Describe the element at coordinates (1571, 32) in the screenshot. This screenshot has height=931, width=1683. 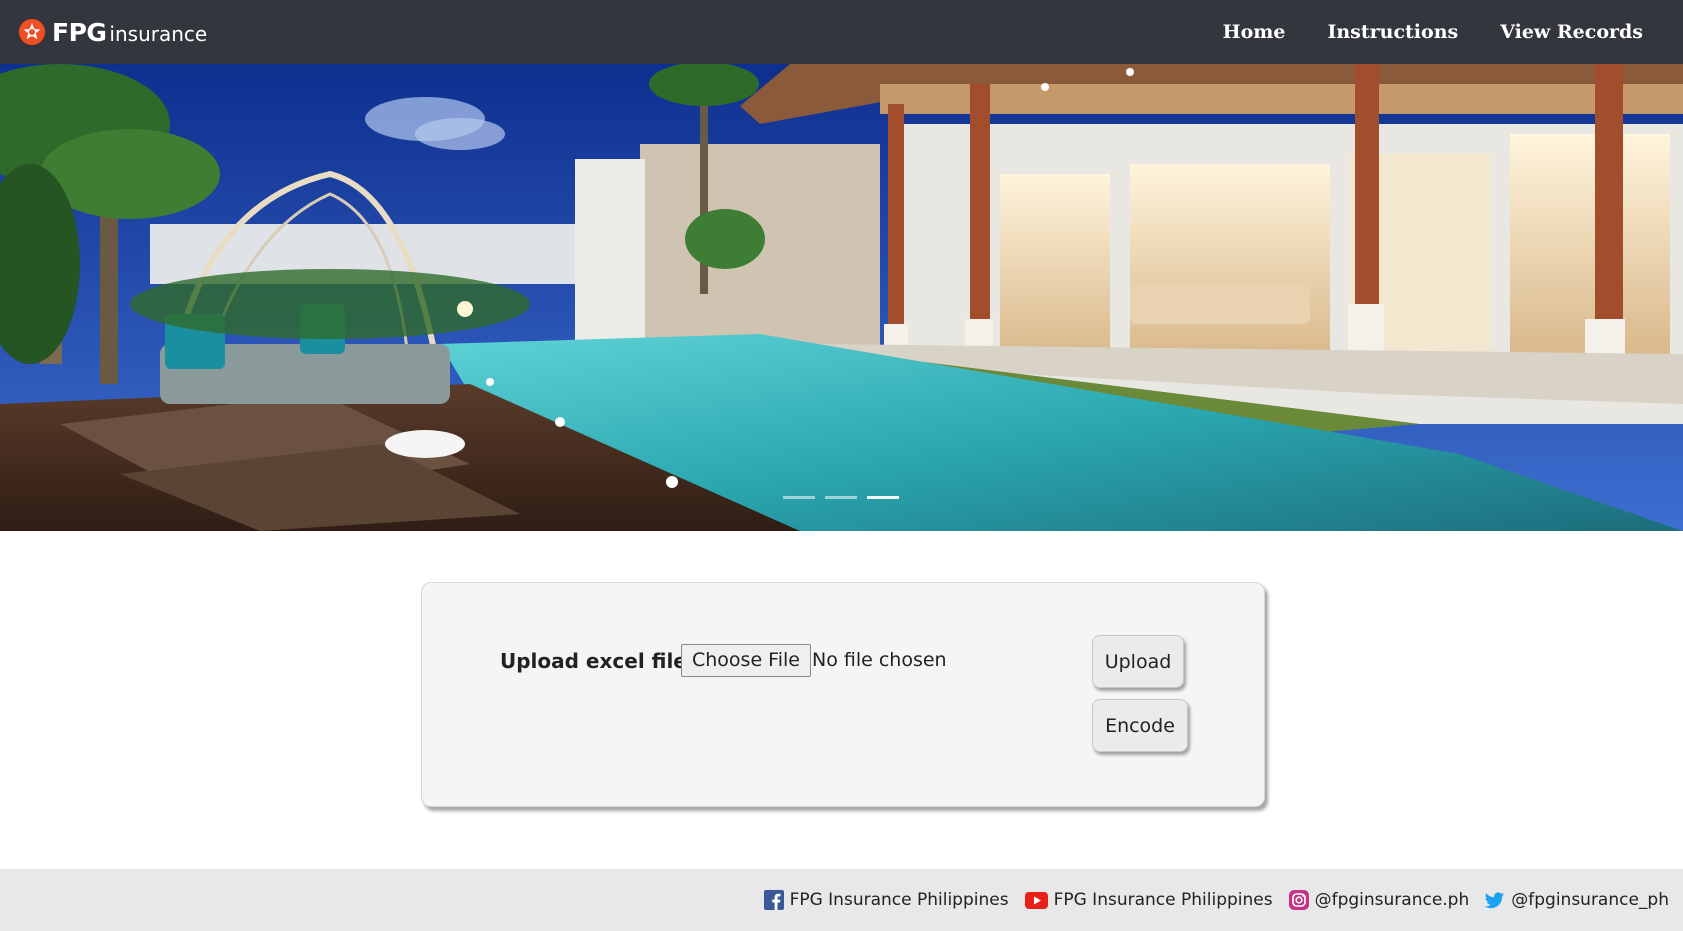
I see `nav-view-records-link: View Records` at that location.